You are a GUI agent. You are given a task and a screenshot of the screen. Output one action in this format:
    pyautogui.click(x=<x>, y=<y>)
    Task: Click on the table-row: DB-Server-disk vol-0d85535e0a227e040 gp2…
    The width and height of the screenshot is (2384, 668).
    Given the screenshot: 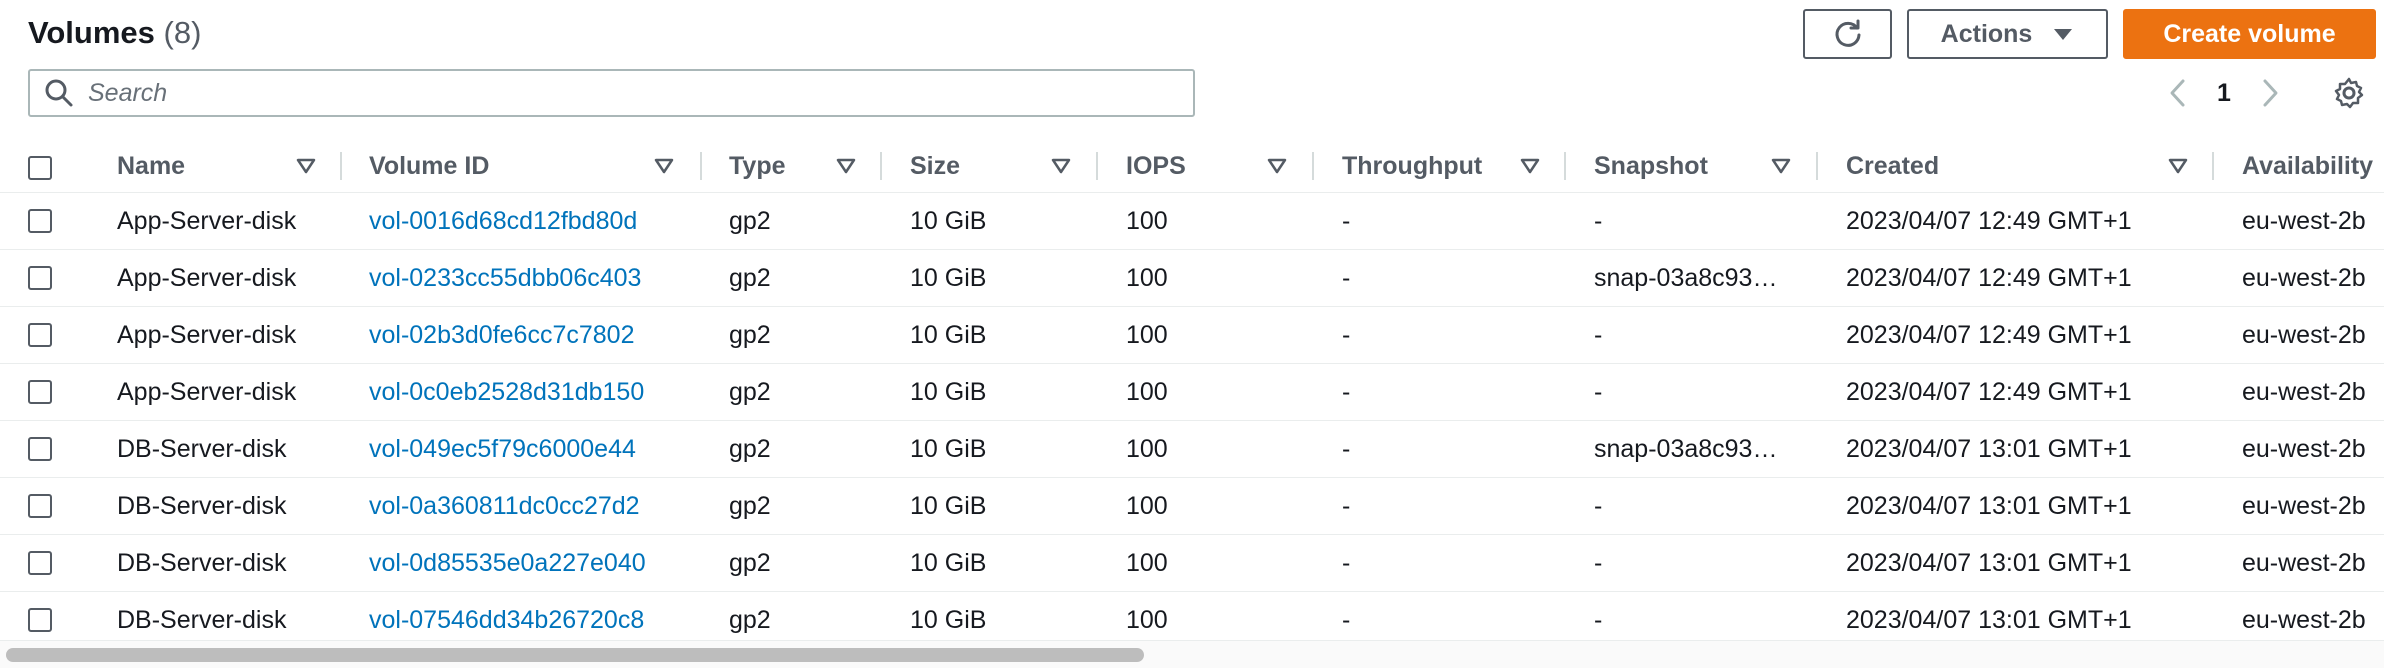 What is the action you would take?
    pyautogui.click(x=1192, y=563)
    